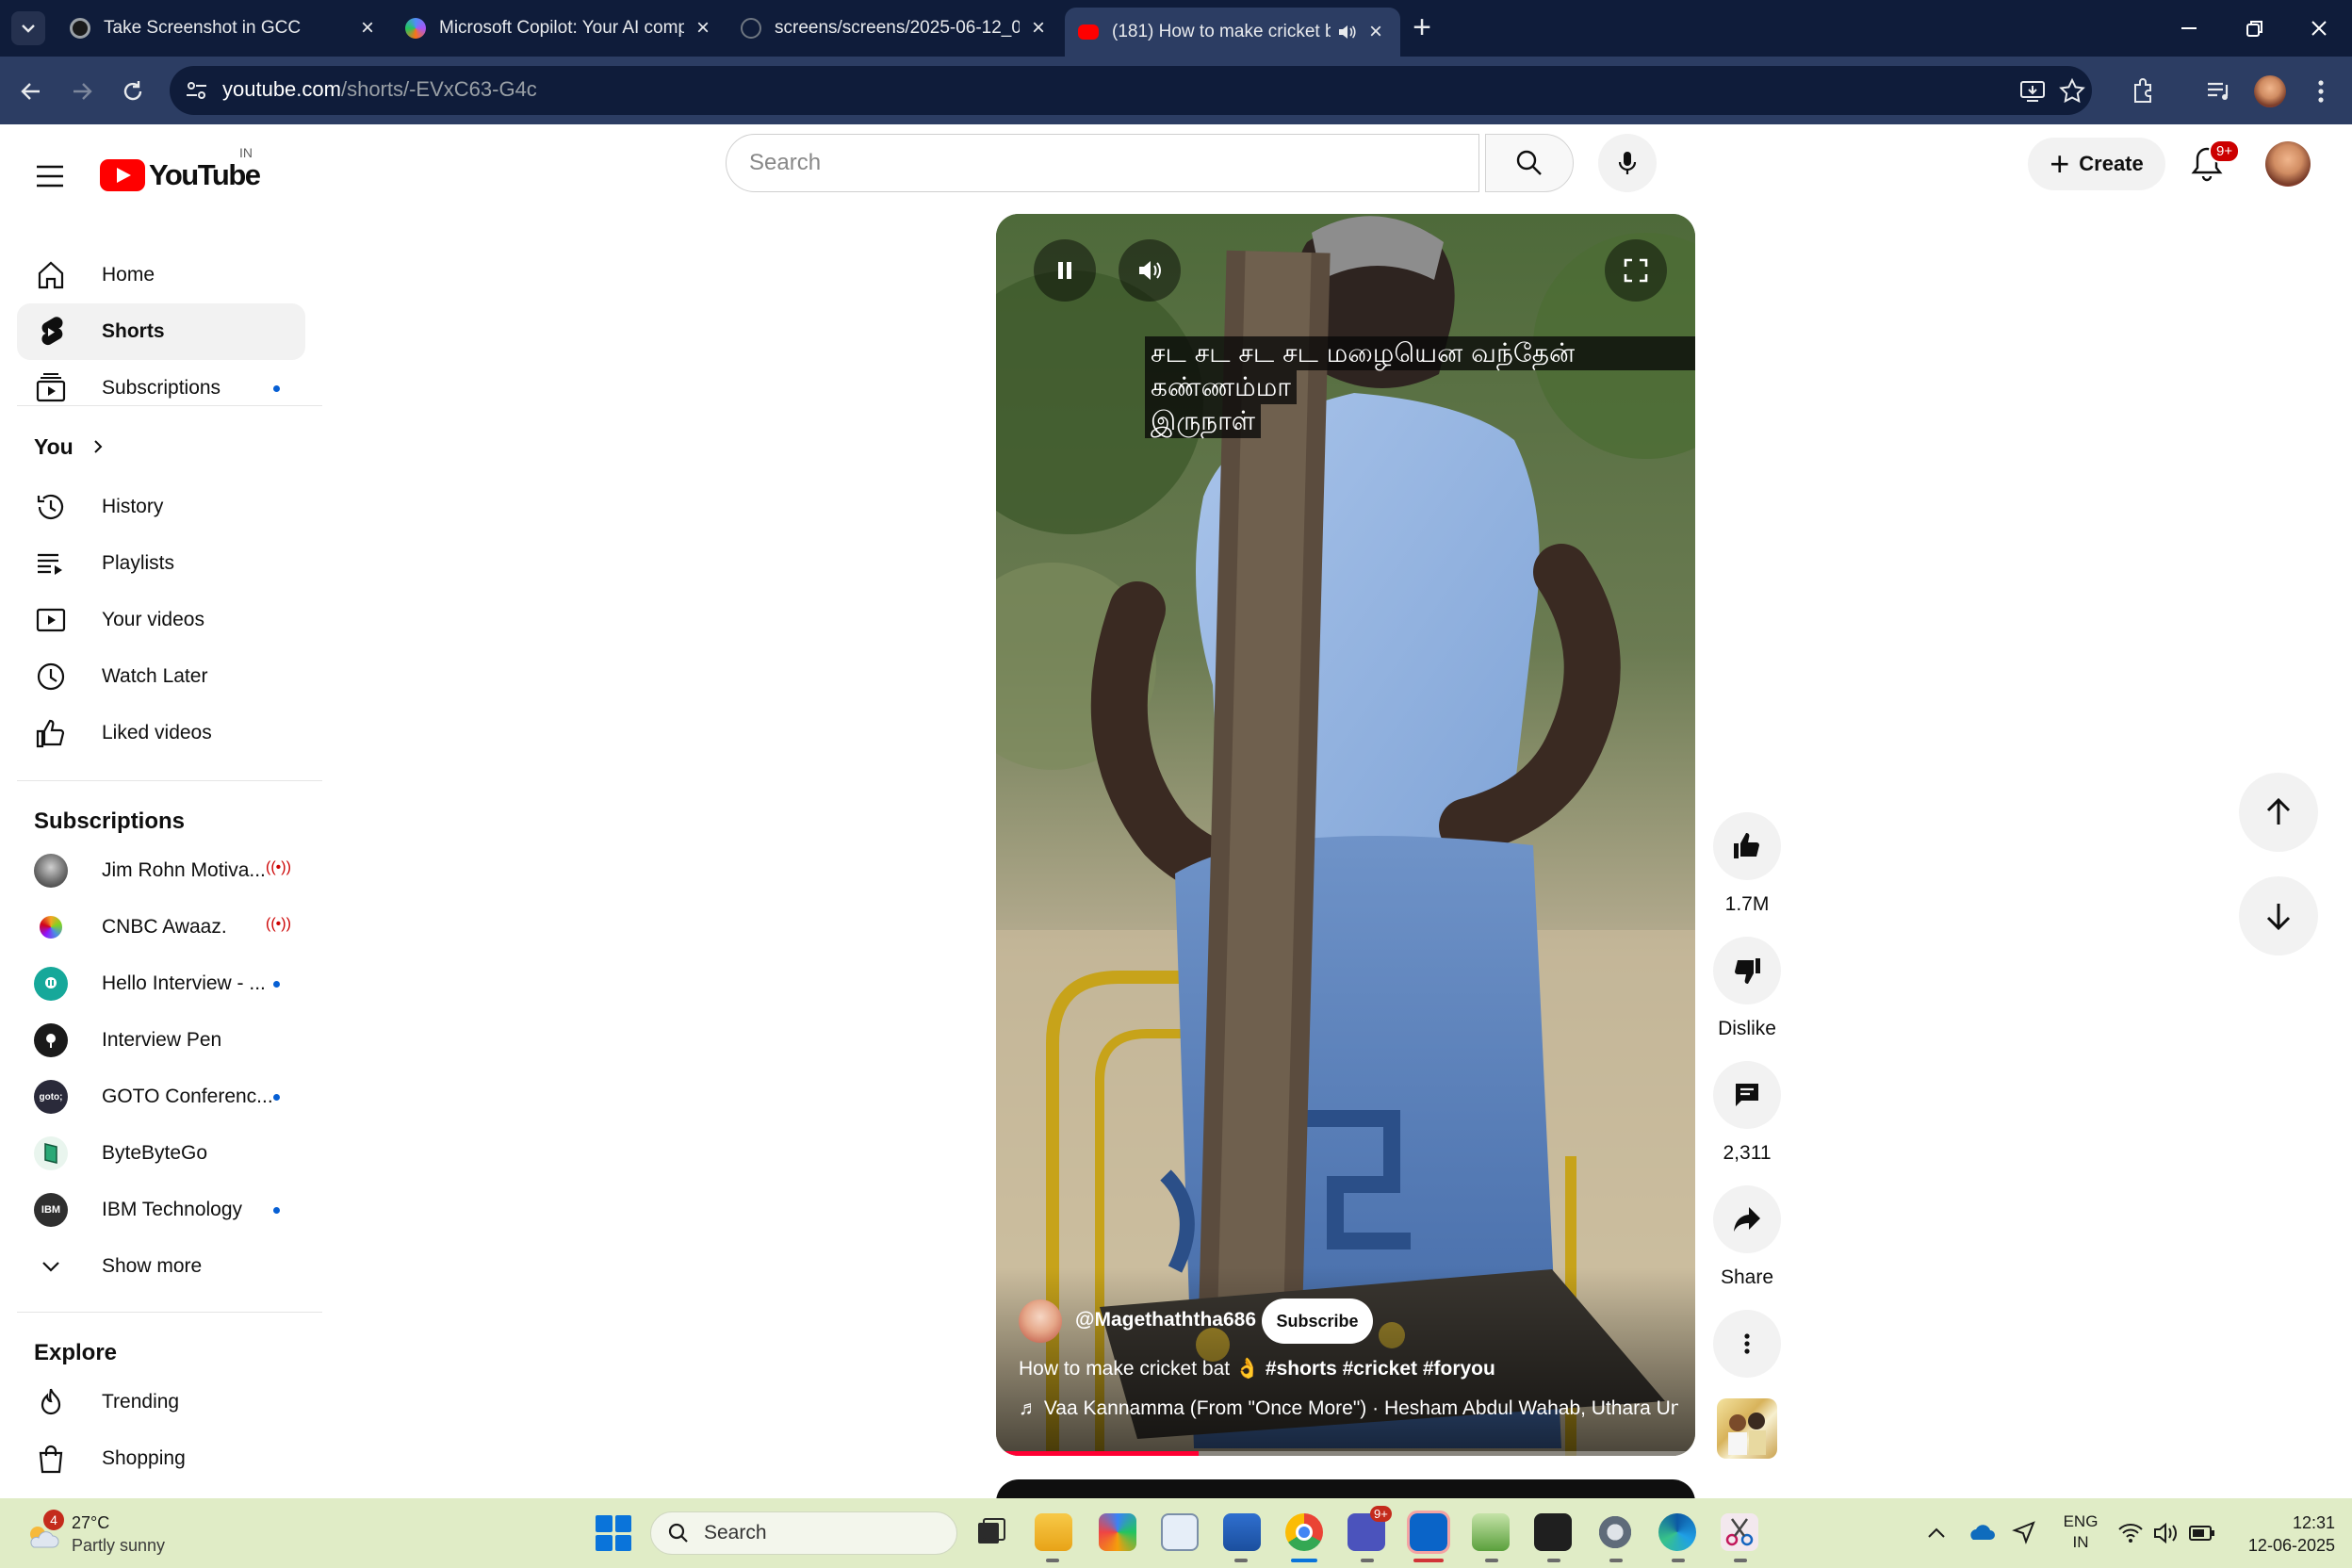 The width and height of the screenshot is (2352, 1568). What do you see at coordinates (161, 1458) in the screenshot?
I see `sidebar-item-shopping: Shopping` at bounding box center [161, 1458].